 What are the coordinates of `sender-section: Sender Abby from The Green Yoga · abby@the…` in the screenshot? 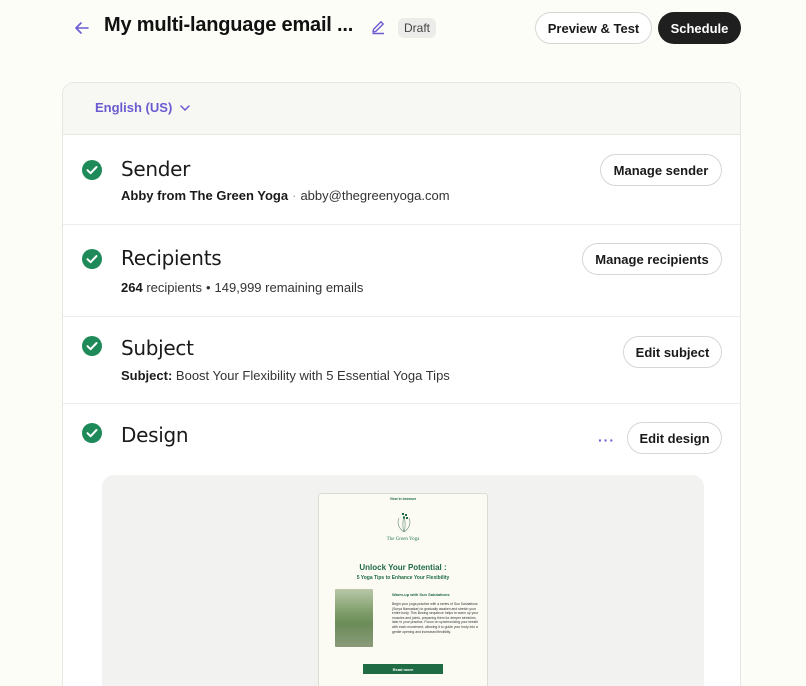 It's located at (401, 180).